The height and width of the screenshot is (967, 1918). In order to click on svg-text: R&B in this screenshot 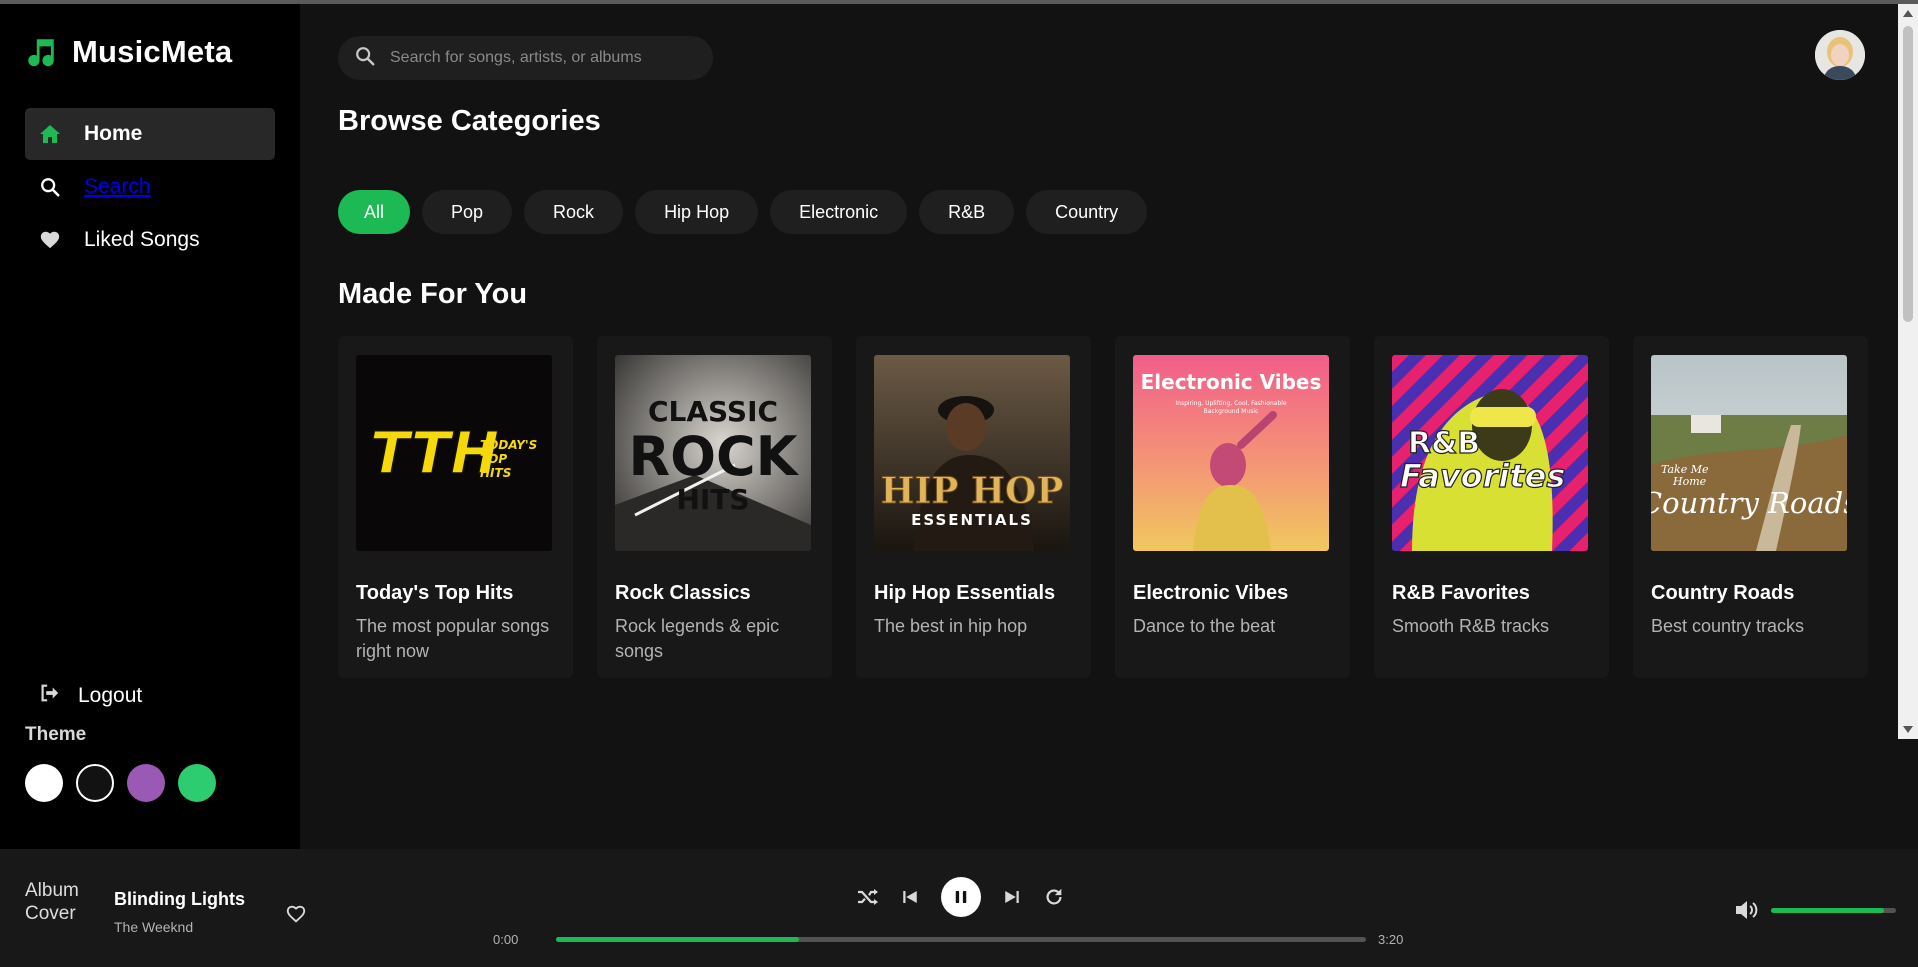, I will do `click(1444, 443)`.